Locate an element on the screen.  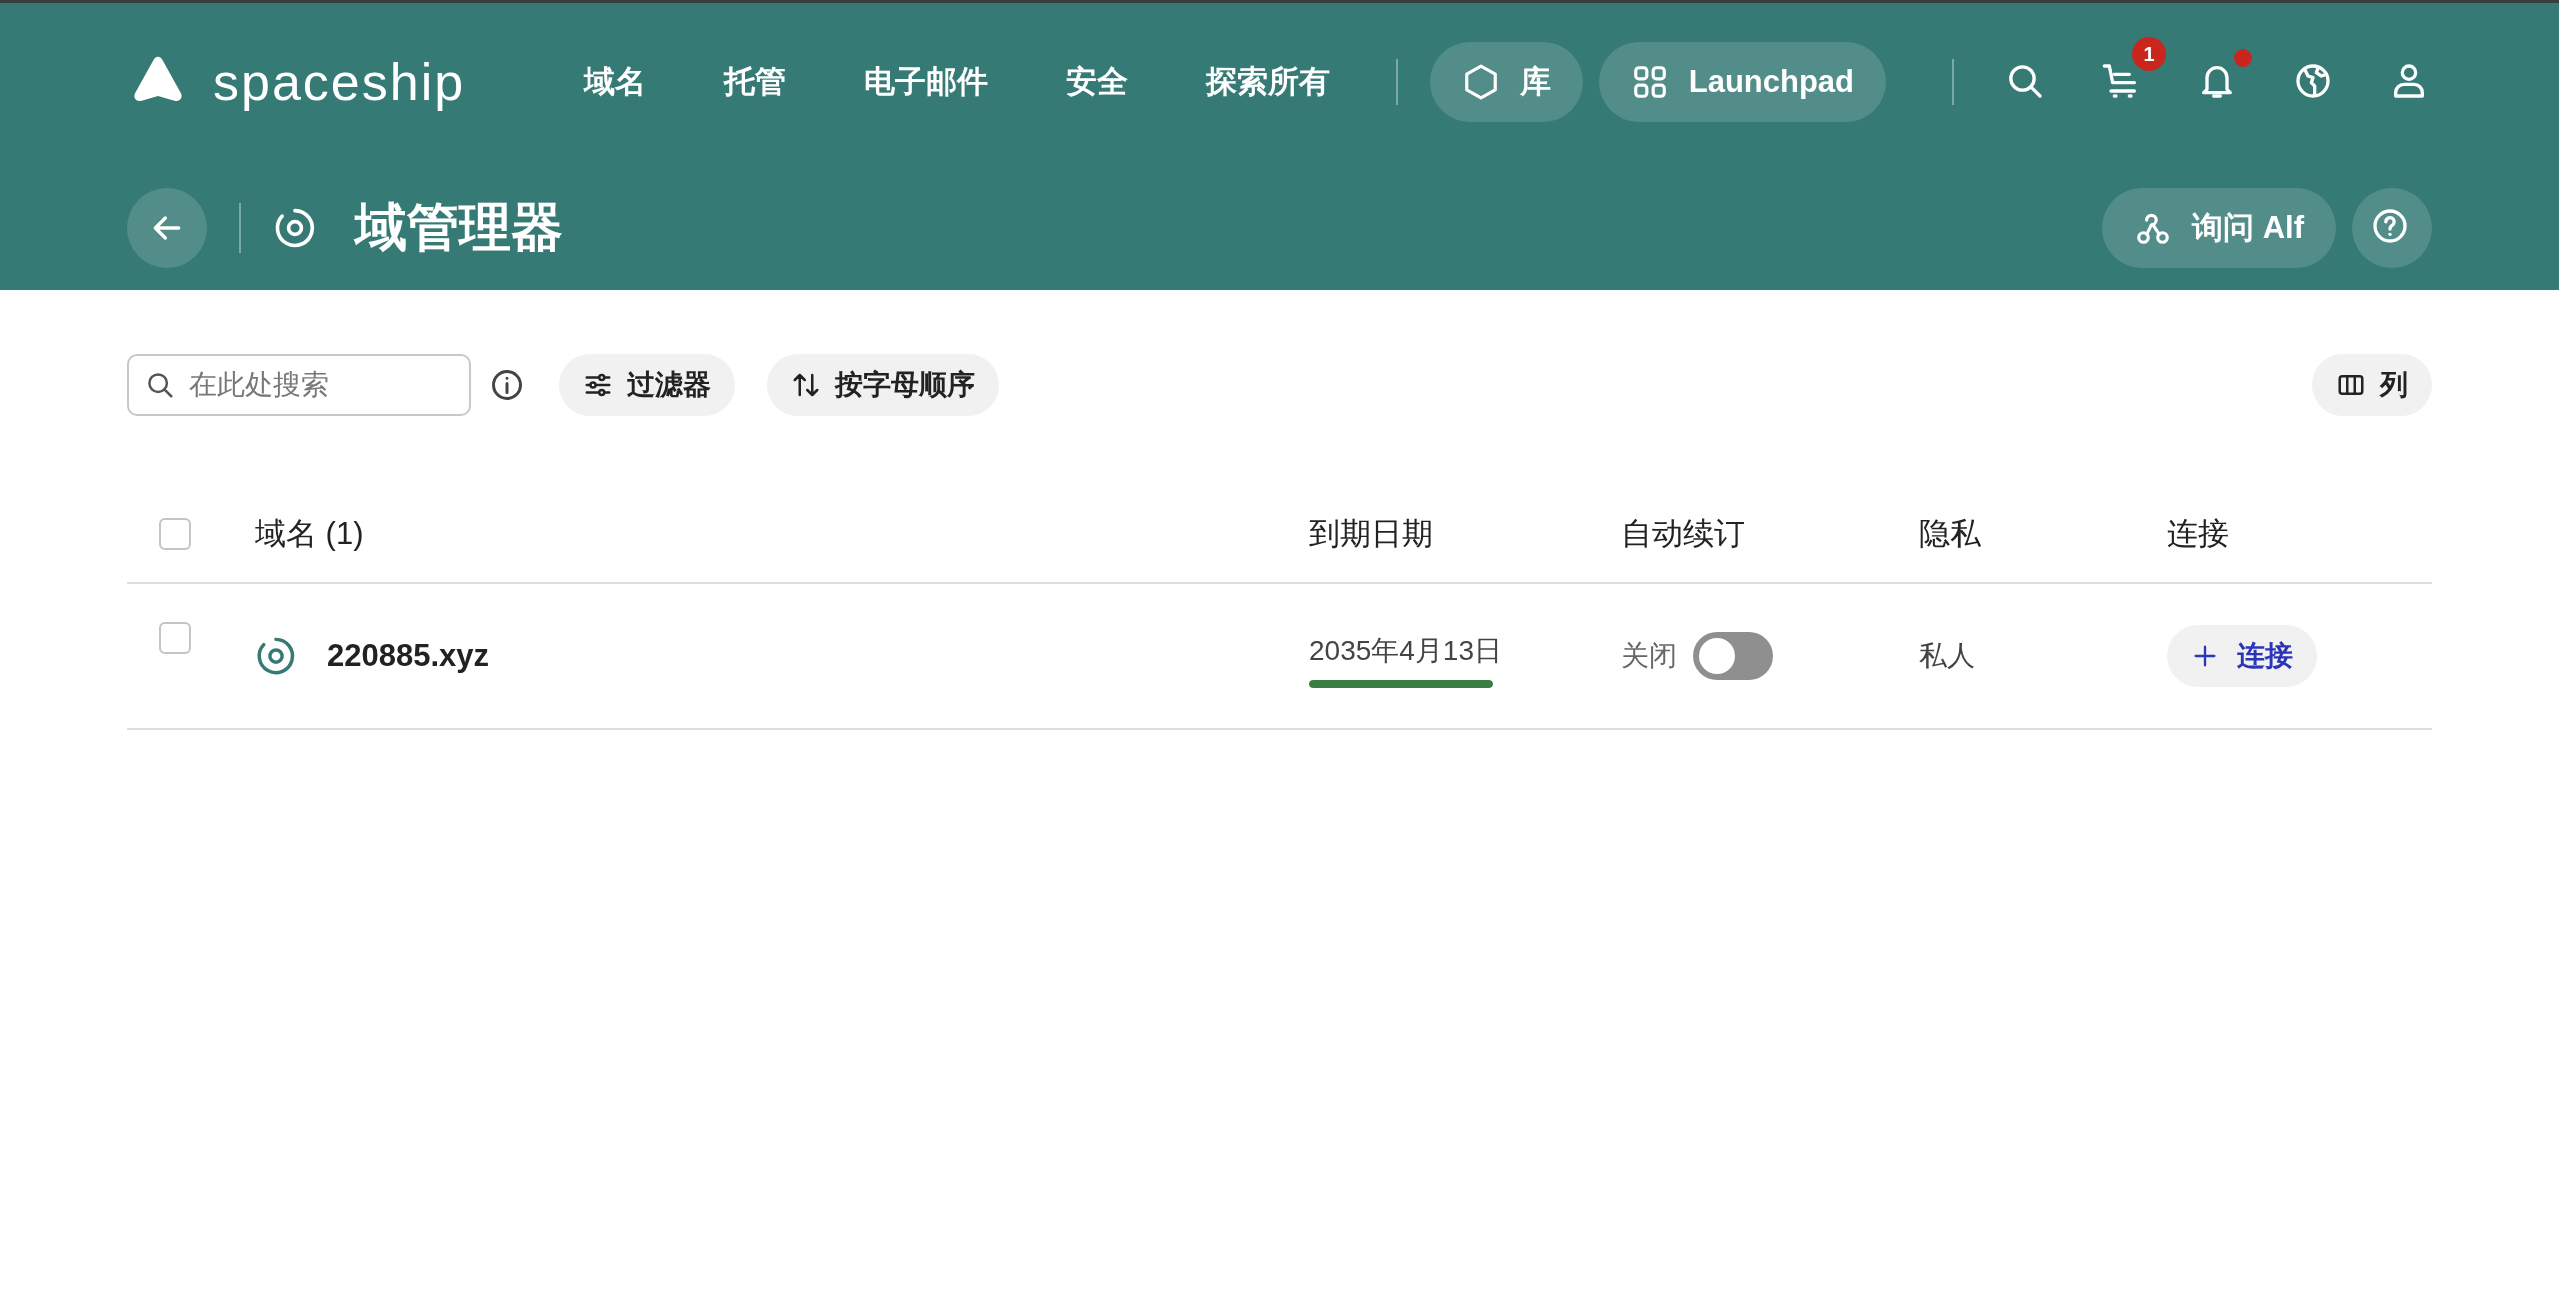
toggle-label: 关闭 is located at coordinates (1649, 656).